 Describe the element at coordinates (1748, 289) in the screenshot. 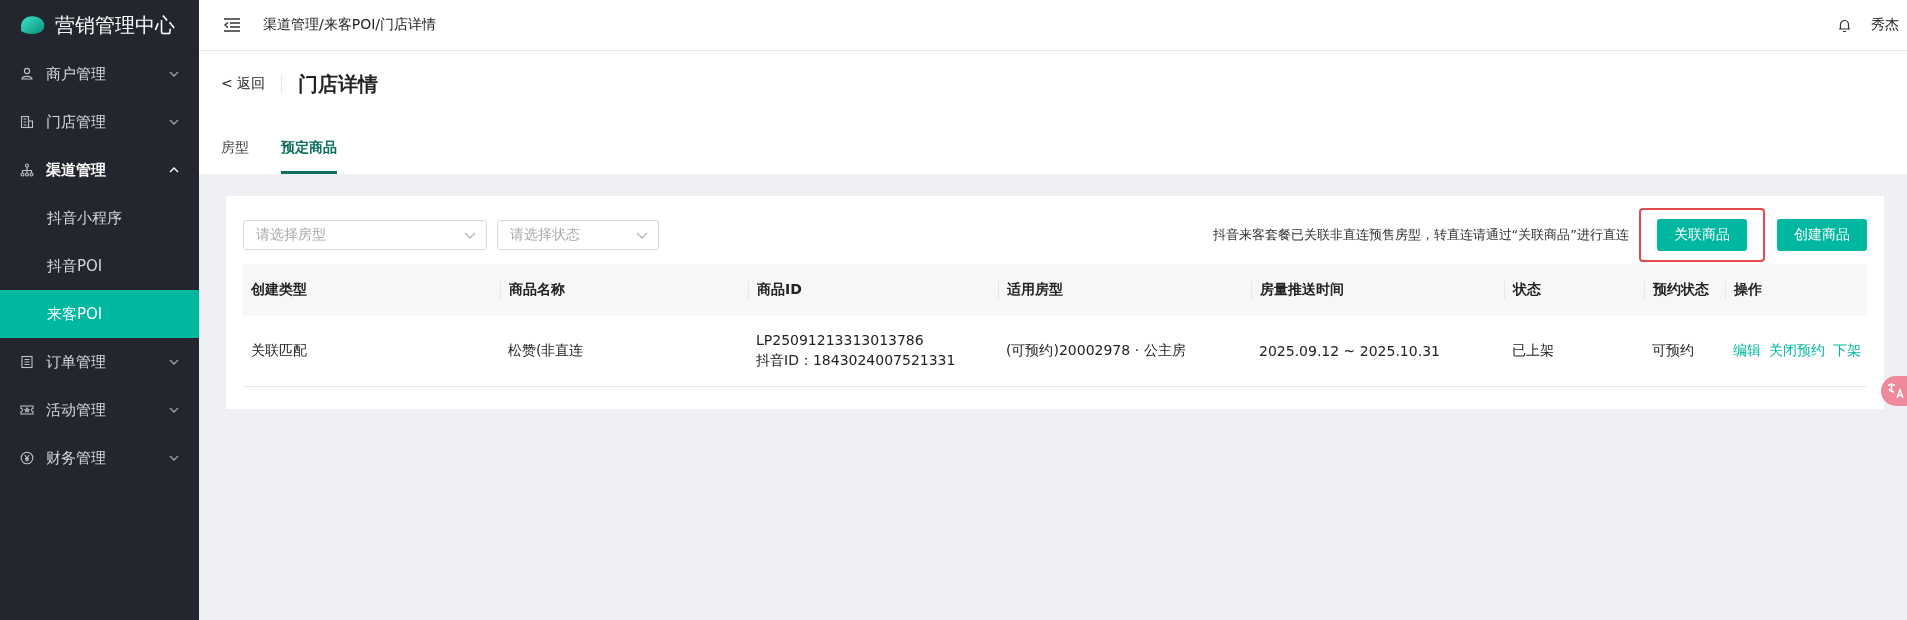

I see `column-header: 操作` at that location.